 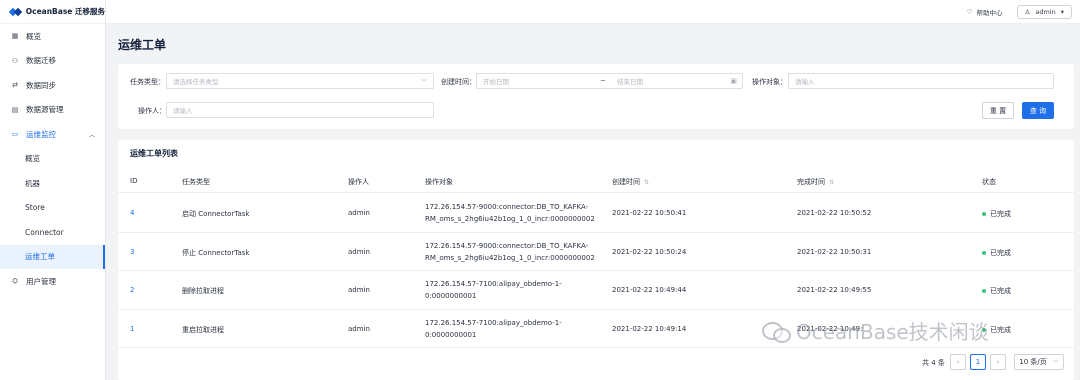 I want to click on page-size-select: 10 条/页 ﹀, so click(x=1039, y=362).